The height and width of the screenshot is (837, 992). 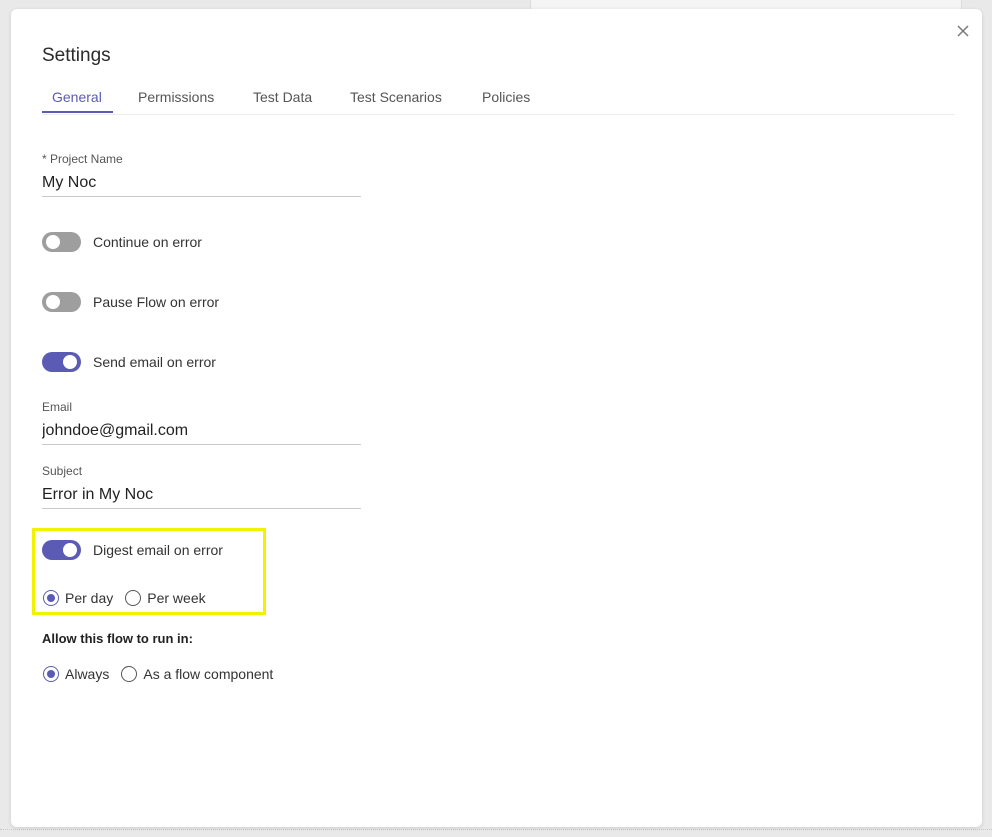 What do you see at coordinates (133, 598) in the screenshot?
I see `per-week-radio` at bounding box center [133, 598].